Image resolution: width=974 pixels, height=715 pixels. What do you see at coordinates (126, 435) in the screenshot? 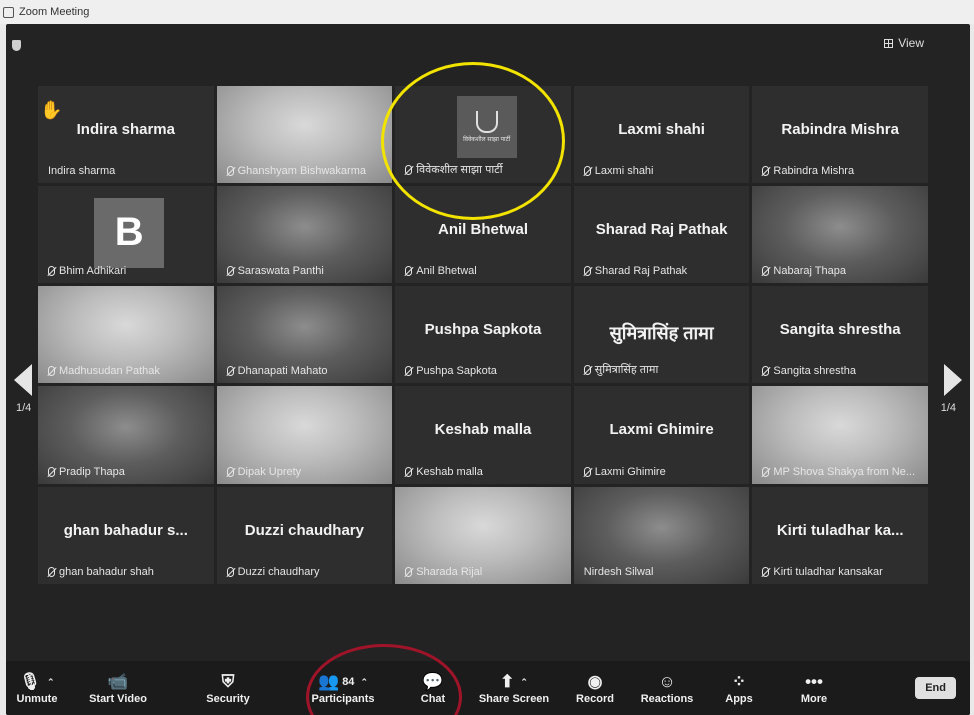
I see `participant-tile: Pradip Thapa` at bounding box center [126, 435].